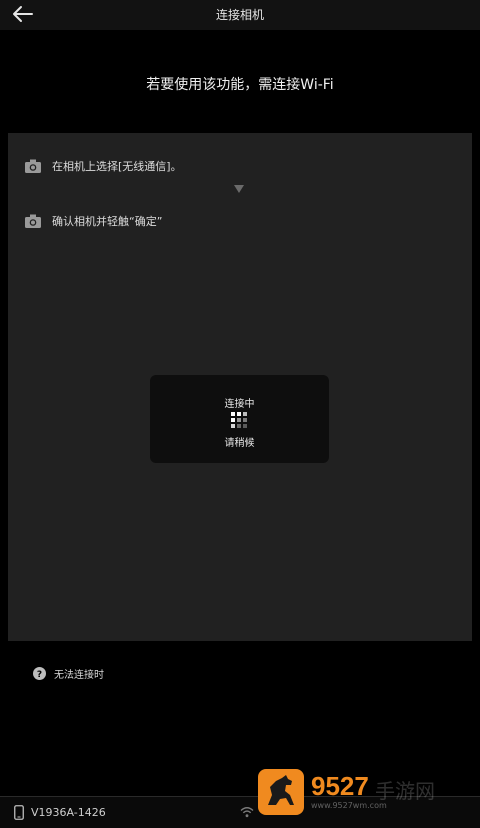 This screenshot has width=480, height=828. I want to click on please-wait-text: 请稍候, so click(239, 443).